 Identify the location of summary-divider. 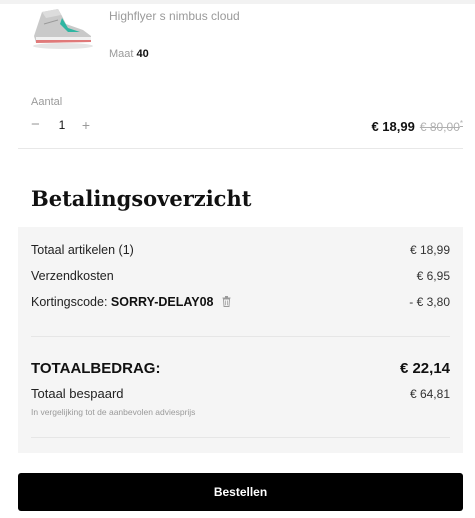
(240, 336).